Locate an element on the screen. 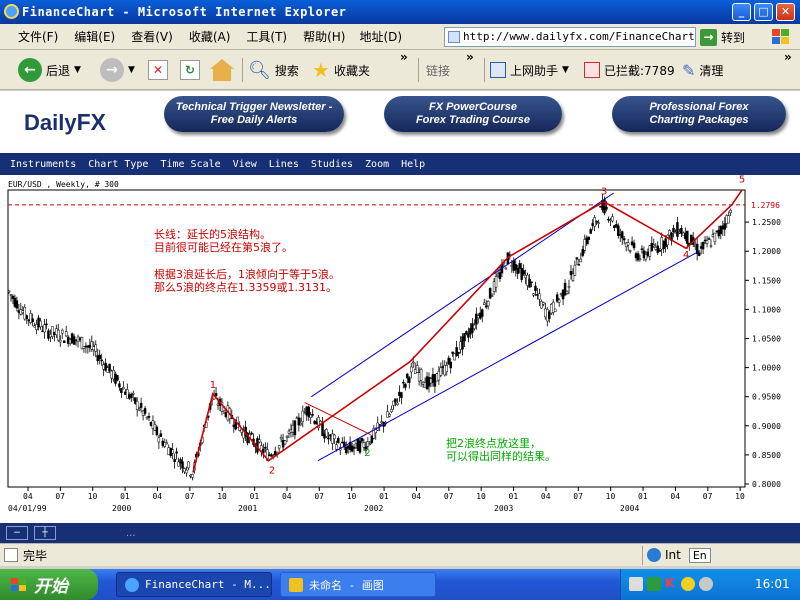  clean-button: ✎ 清理 is located at coordinates (702, 70).